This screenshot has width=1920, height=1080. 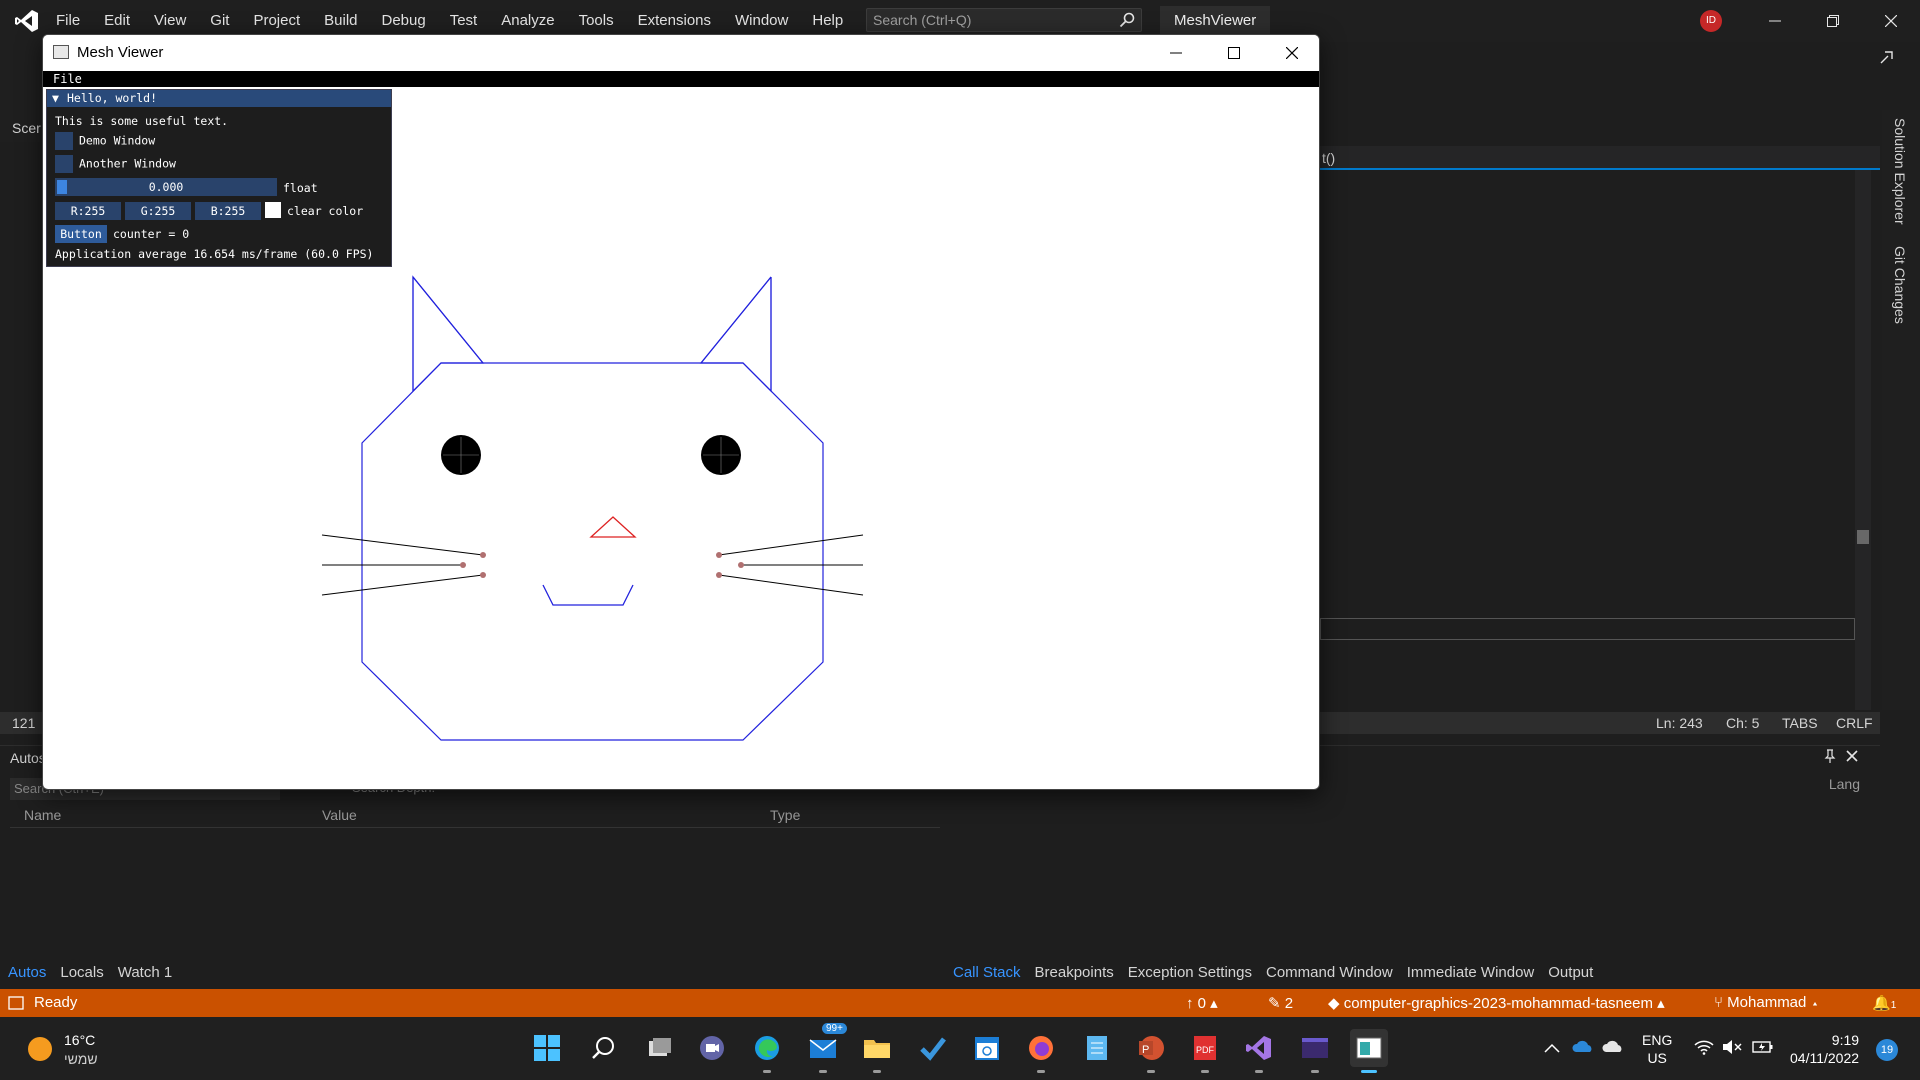 What do you see at coordinates (26, 128) in the screenshot?
I see `editor-tab-label: Scer` at bounding box center [26, 128].